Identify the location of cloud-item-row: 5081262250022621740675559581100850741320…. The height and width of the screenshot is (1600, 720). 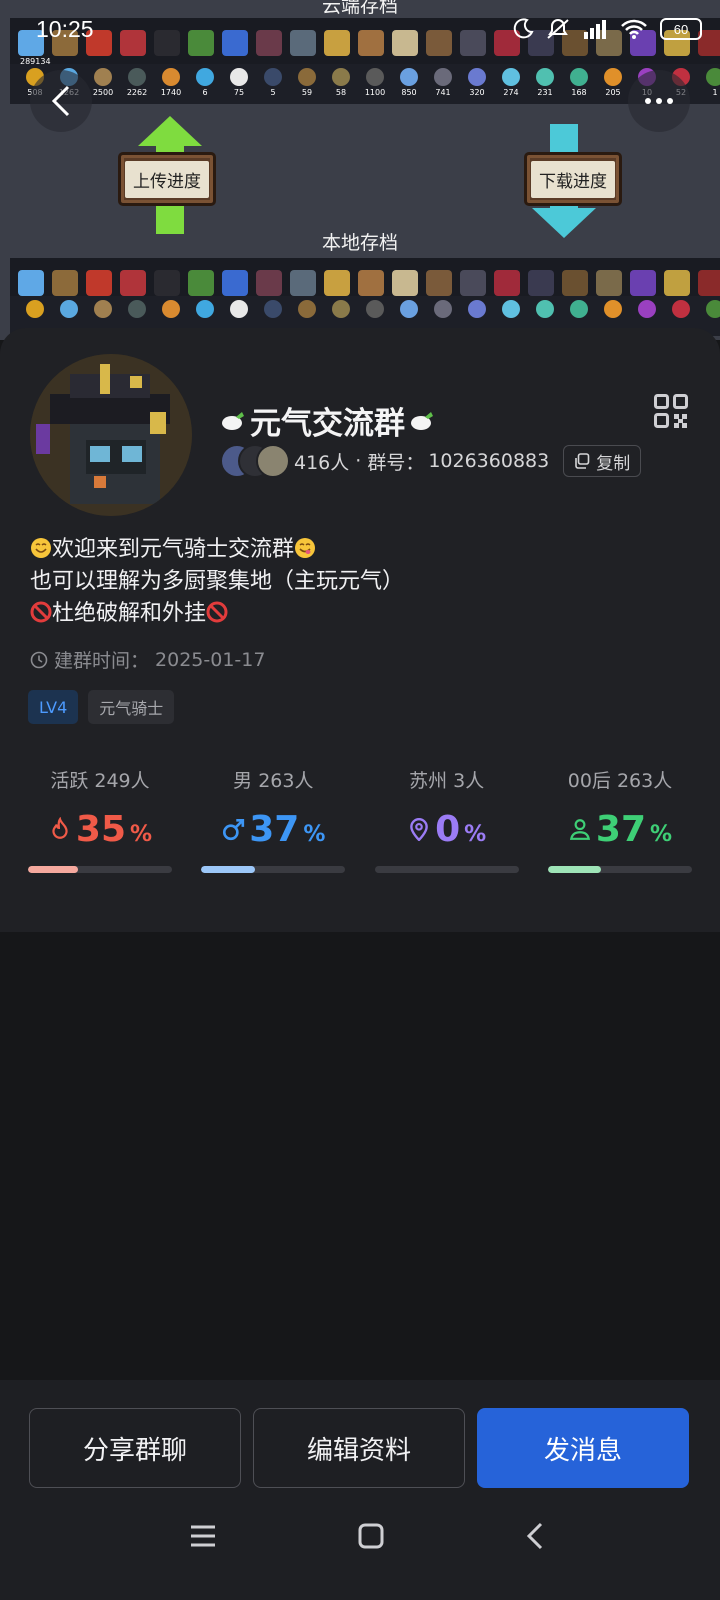
(365, 84).